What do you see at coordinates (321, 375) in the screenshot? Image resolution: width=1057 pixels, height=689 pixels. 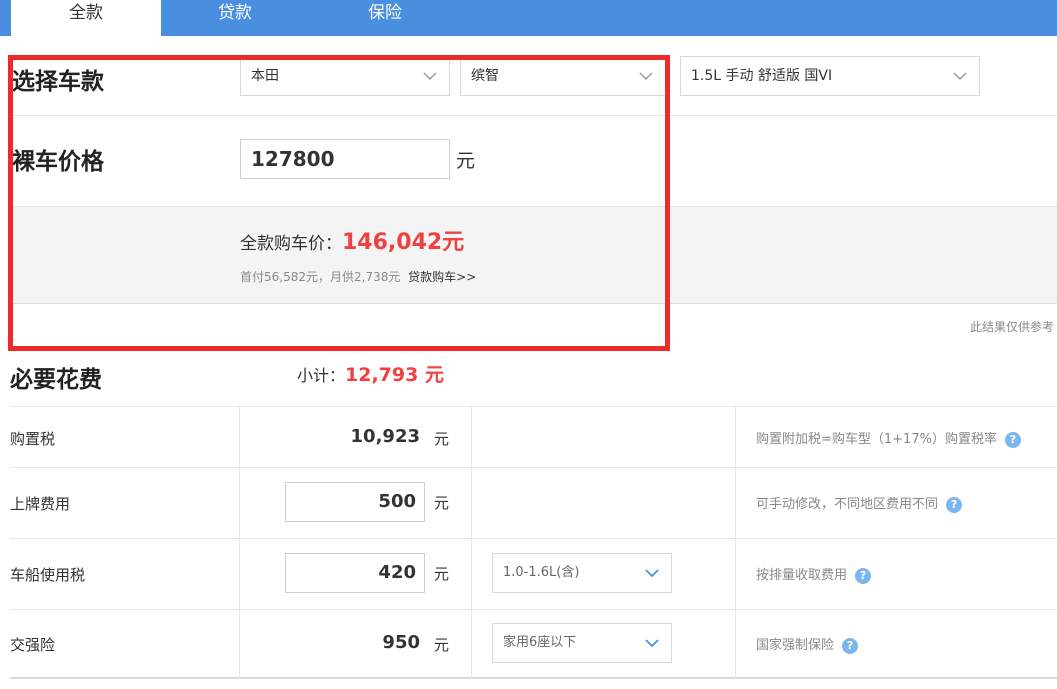 I see `subtotal-label: 小计：` at bounding box center [321, 375].